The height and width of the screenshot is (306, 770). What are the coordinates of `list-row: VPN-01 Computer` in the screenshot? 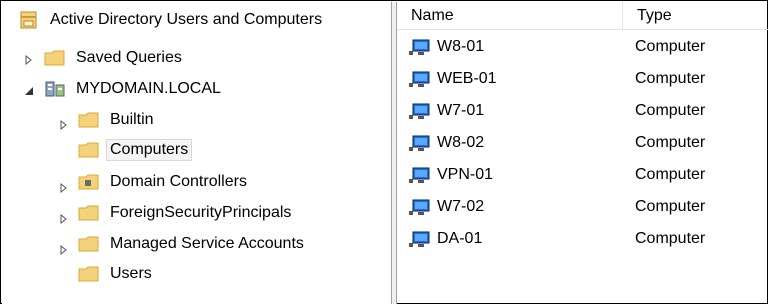 It's located at (582, 175).